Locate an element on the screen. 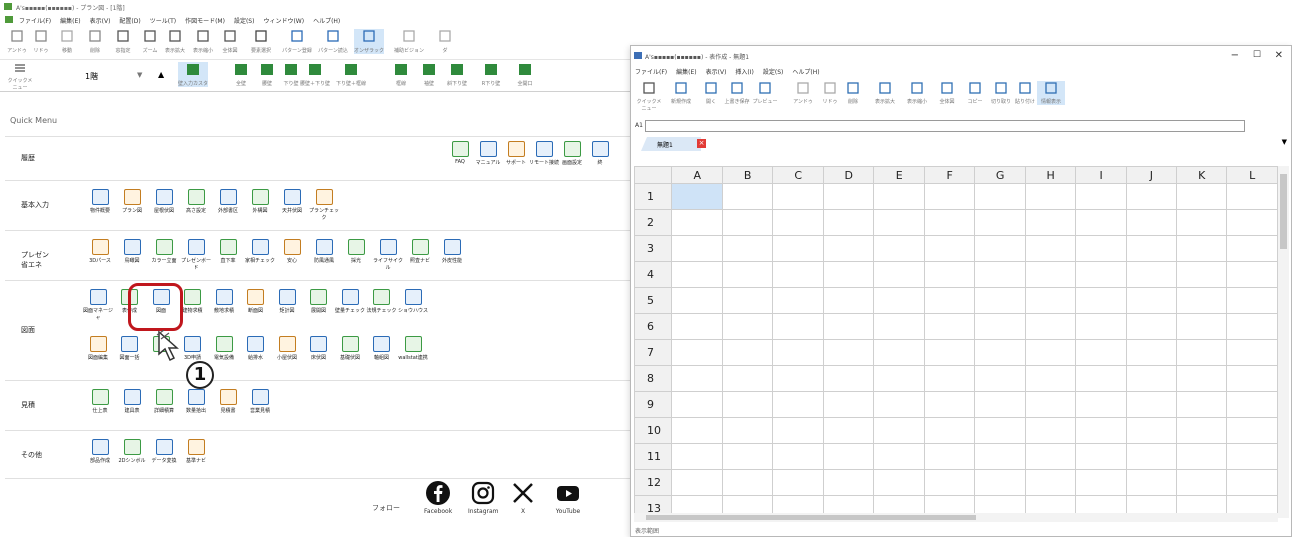 The image size is (1292, 537). tab-dropdown-icon: ▼ is located at coordinates (1284, 142).